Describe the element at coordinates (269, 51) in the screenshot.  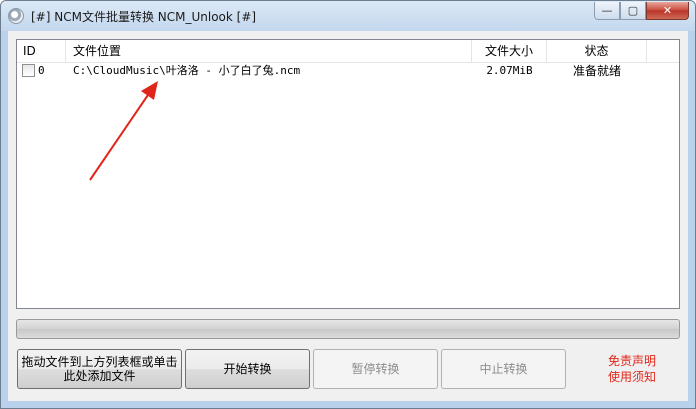
I see `column-header-path: 文件位置` at that location.